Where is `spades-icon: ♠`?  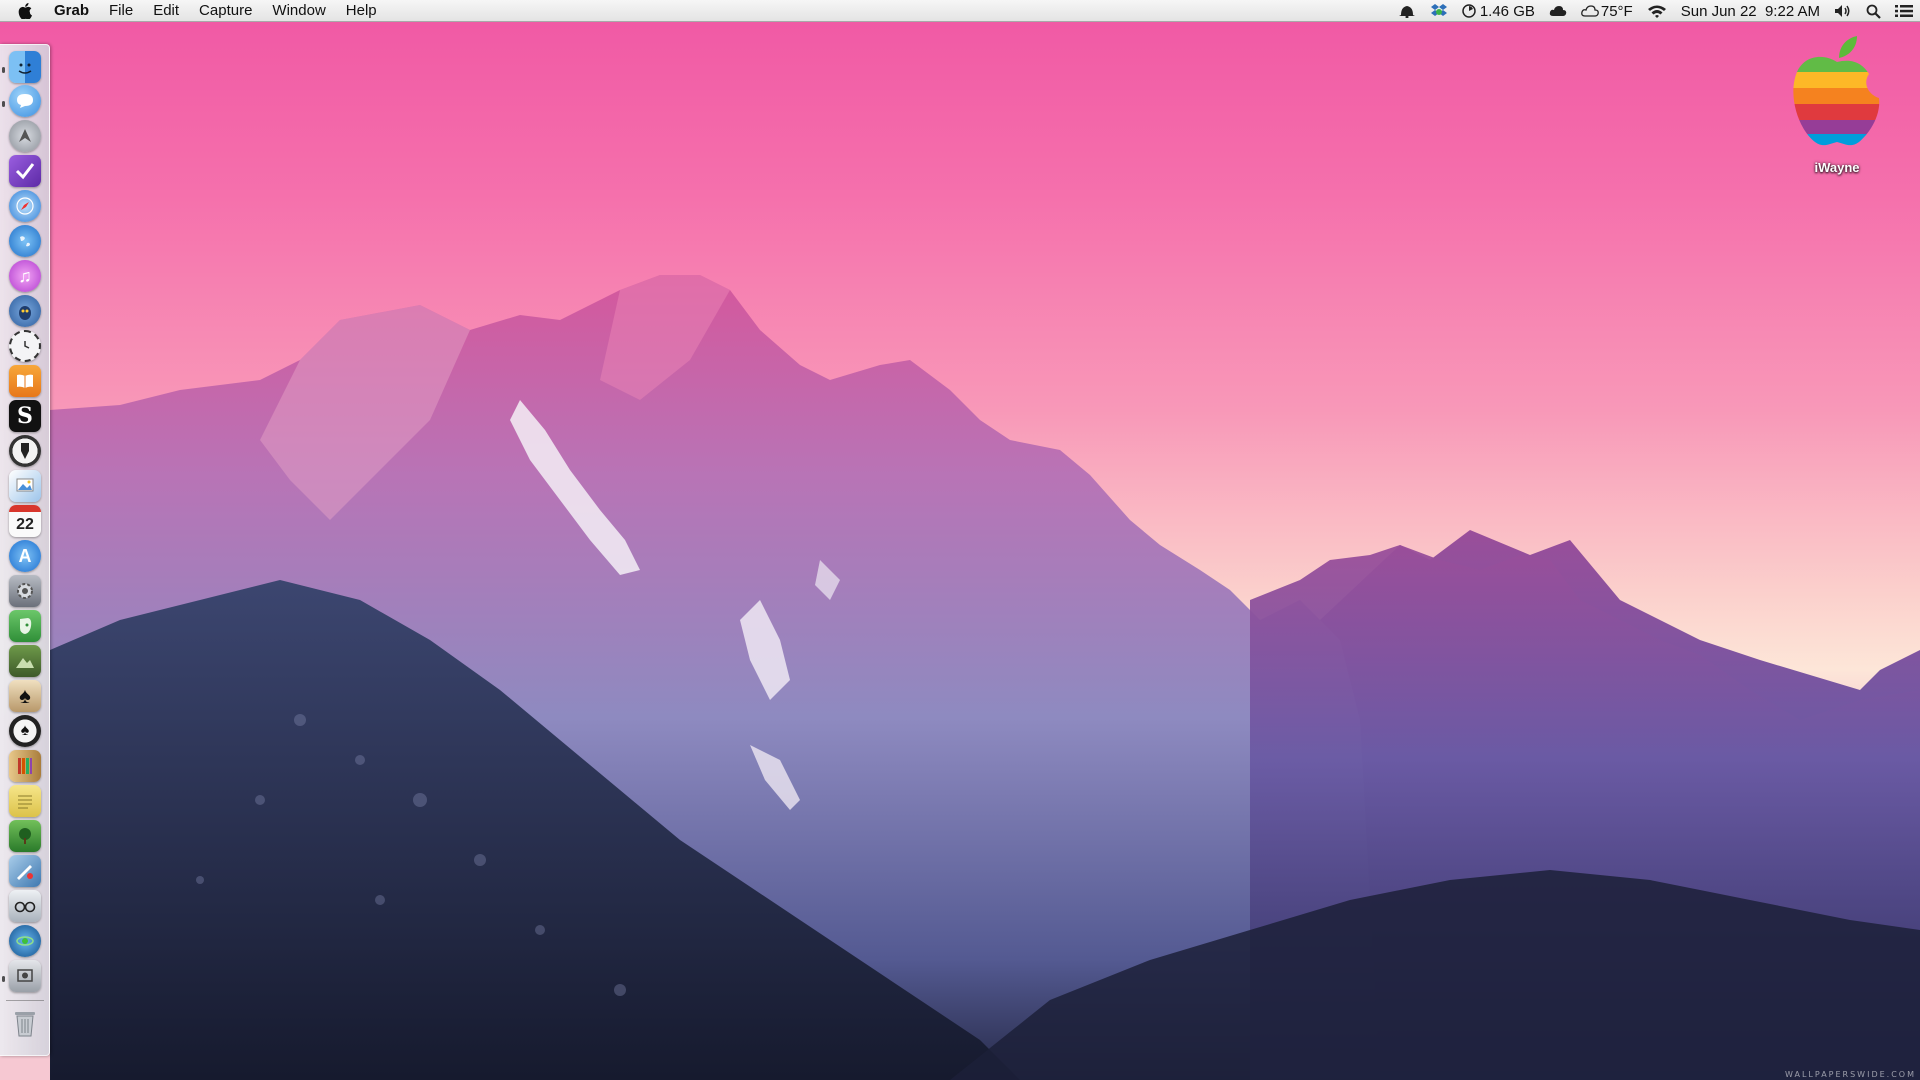
spades-icon: ♠ is located at coordinates (25, 696).